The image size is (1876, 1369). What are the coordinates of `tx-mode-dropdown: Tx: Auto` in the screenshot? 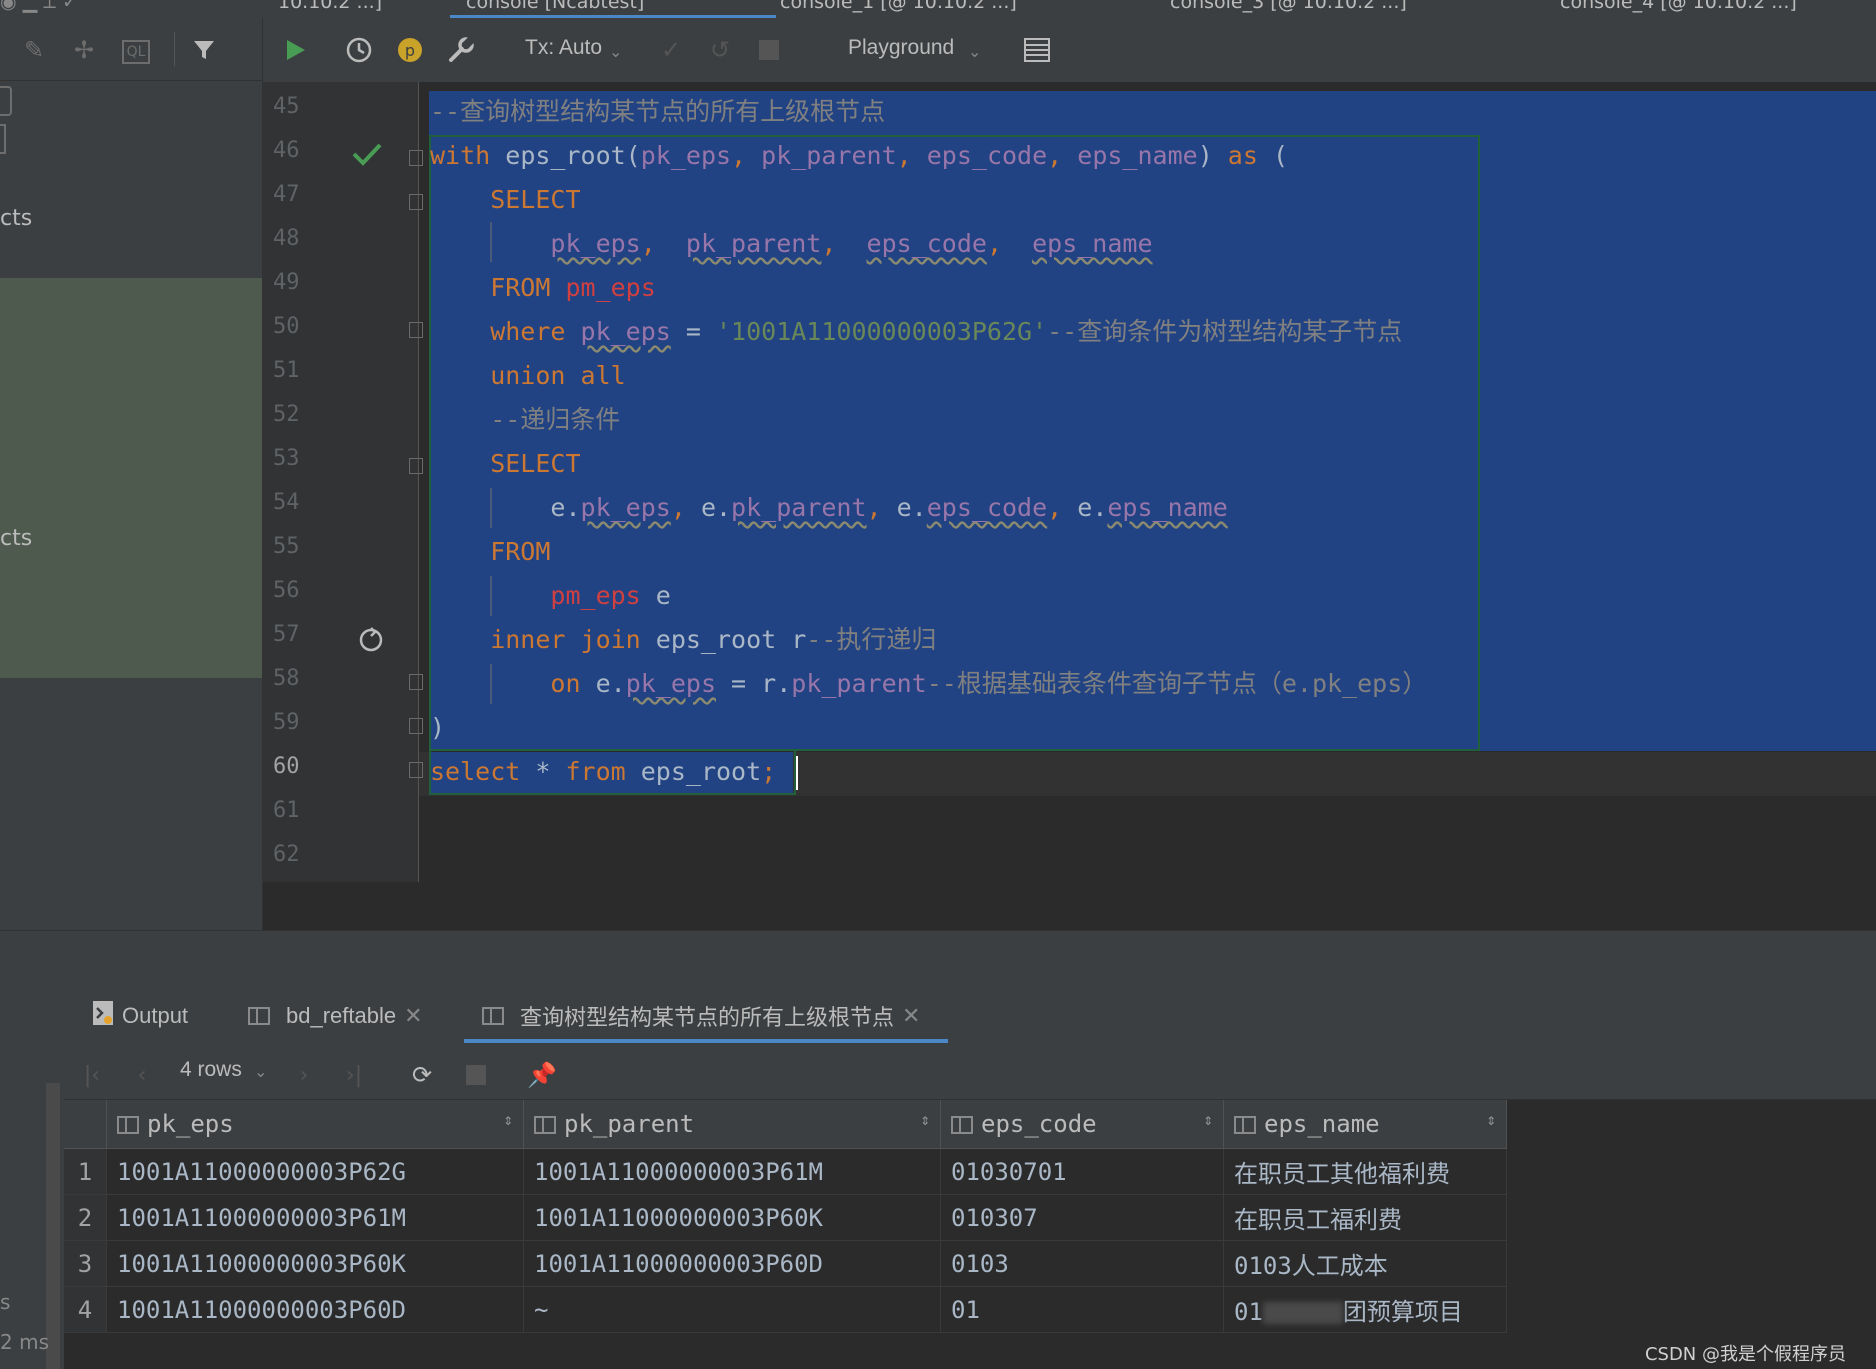 It's located at (563, 48).